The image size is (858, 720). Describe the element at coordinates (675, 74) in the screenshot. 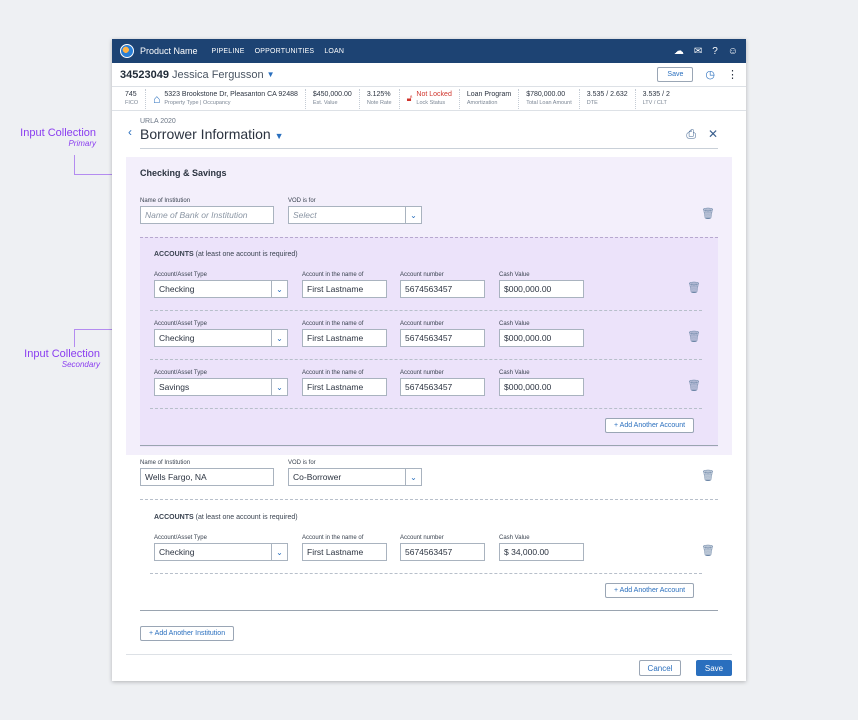

I see `header-save-button: Save` at that location.